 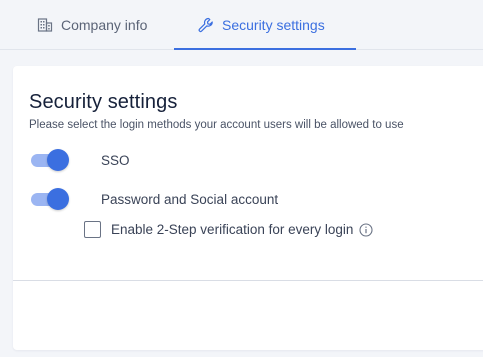 I want to click on tab-bar: Company info Security settings, so click(x=241, y=25).